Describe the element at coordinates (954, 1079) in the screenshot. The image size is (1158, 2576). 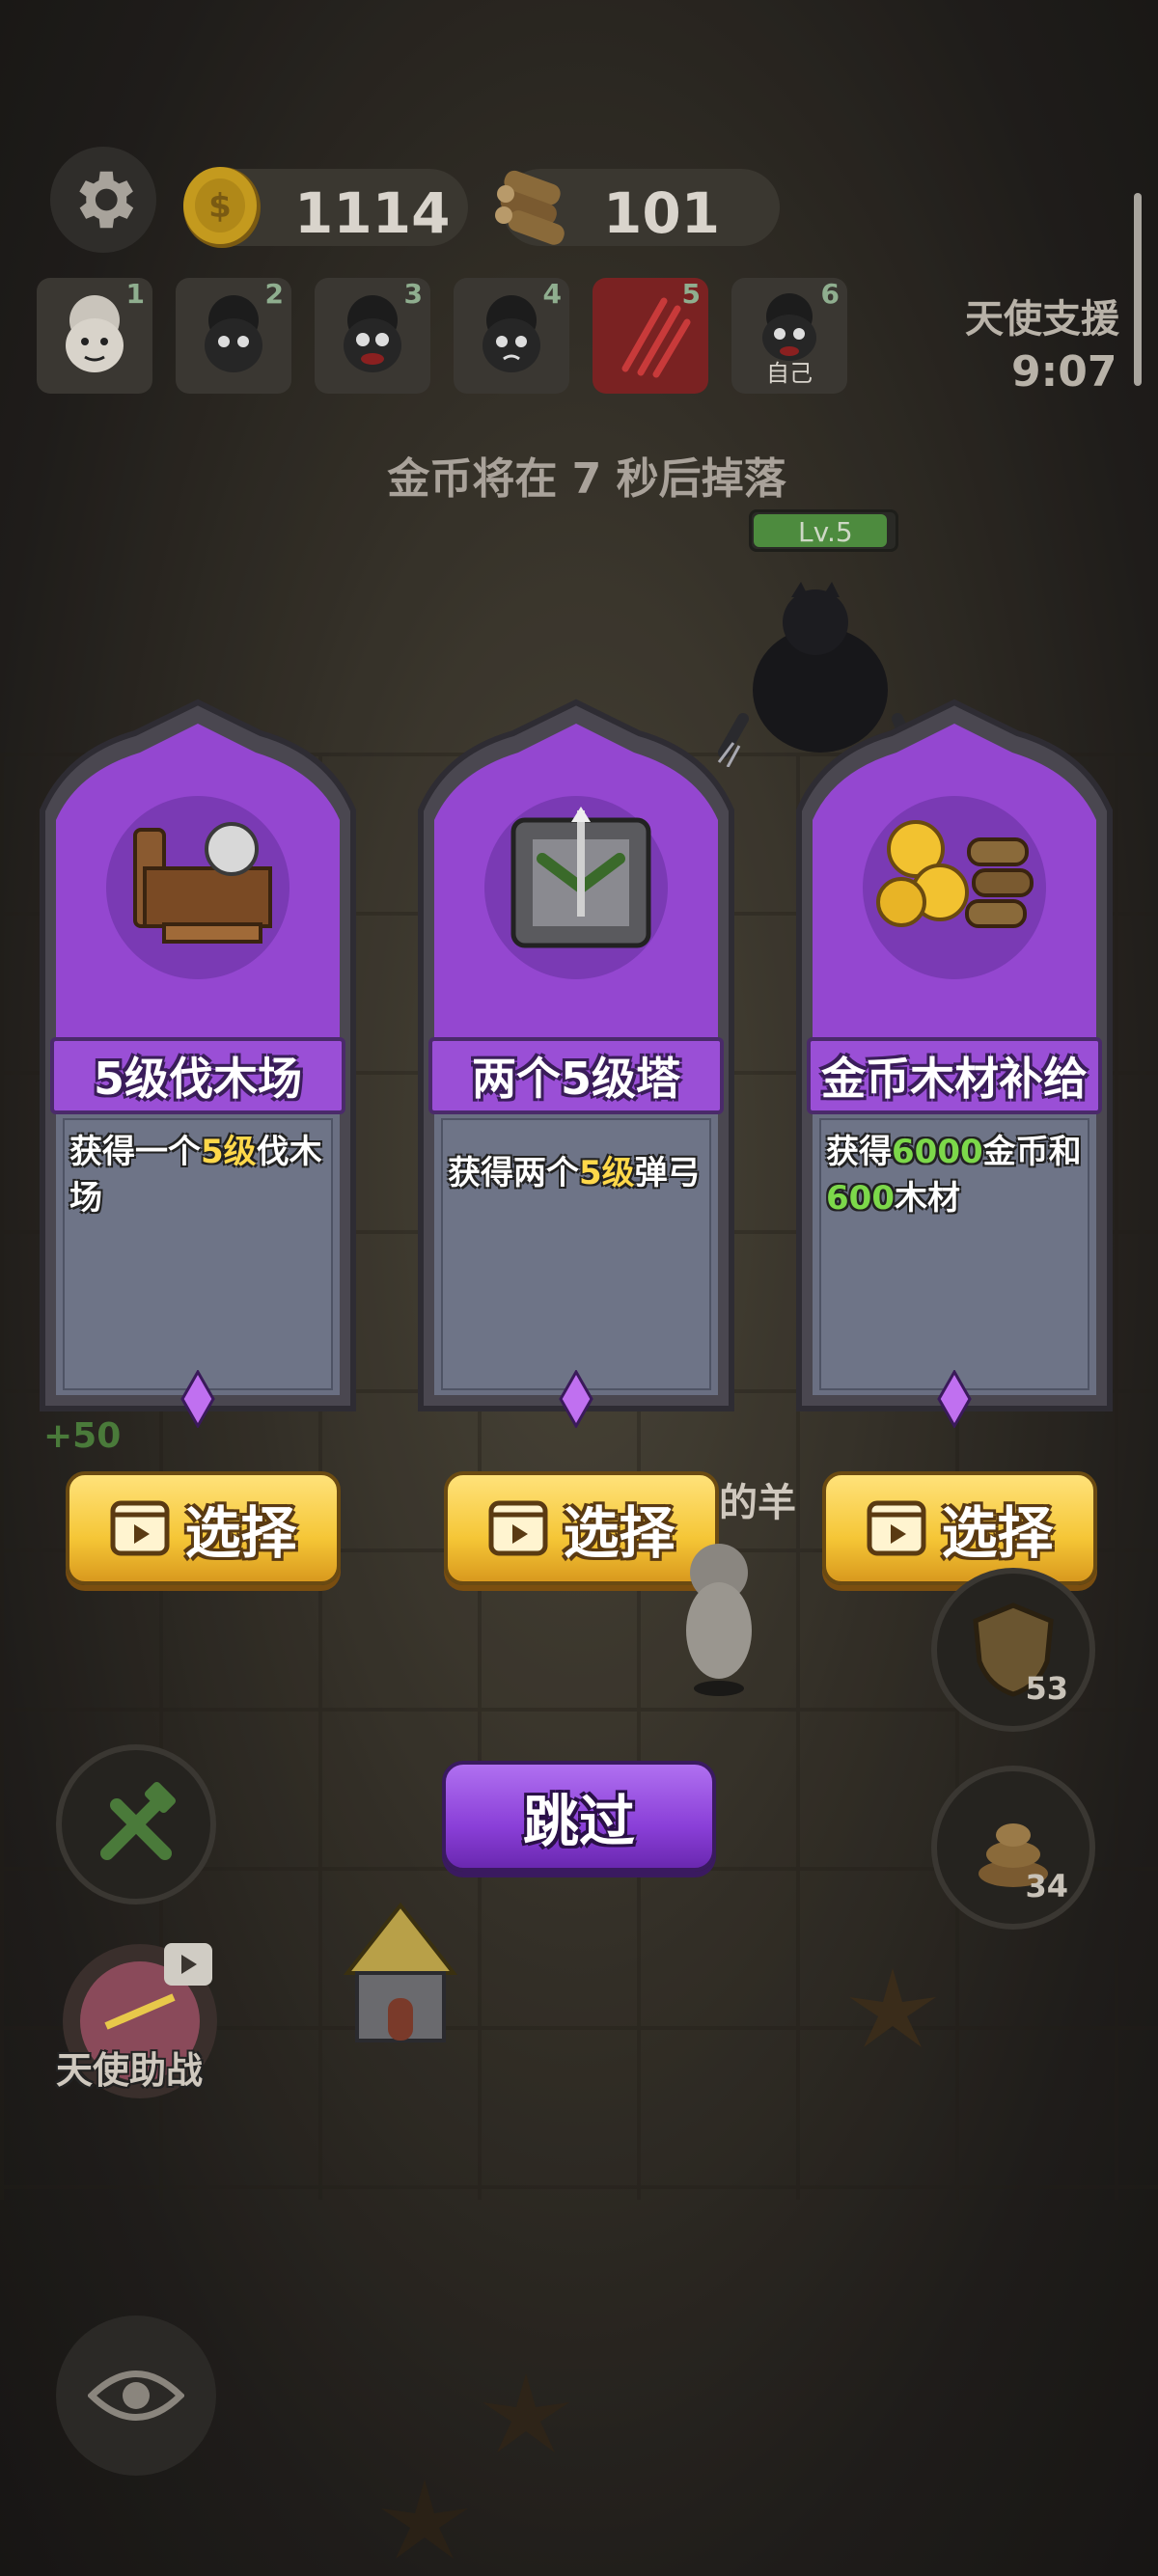
I see `card-title: 金币木材补给` at that location.